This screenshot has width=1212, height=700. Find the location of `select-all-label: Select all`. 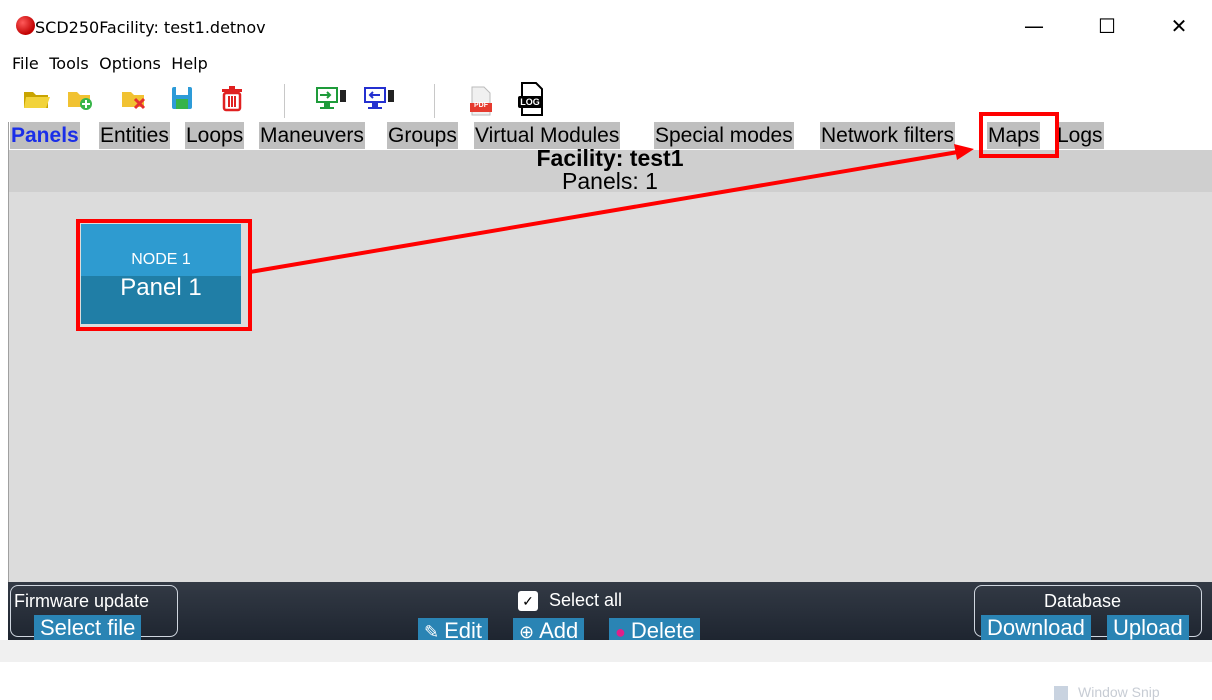

select-all-label: Select all is located at coordinates (586, 600).